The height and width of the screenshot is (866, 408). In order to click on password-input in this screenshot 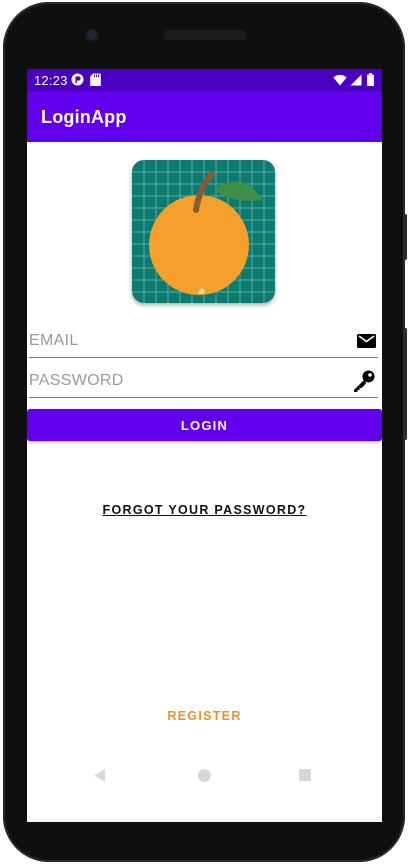, I will do `click(184, 381)`.